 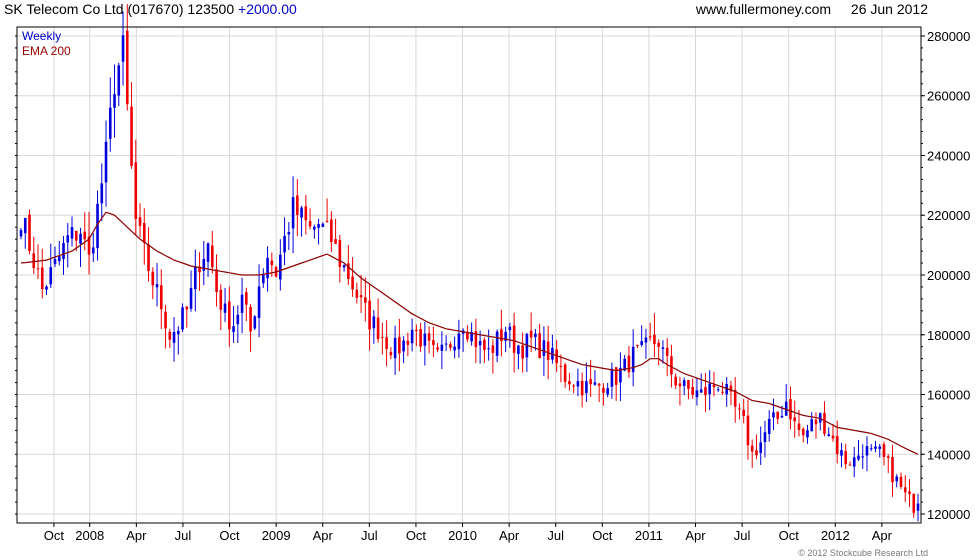 What do you see at coordinates (948, 275) in the screenshot?
I see `y-tick-label: 200000` at bounding box center [948, 275].